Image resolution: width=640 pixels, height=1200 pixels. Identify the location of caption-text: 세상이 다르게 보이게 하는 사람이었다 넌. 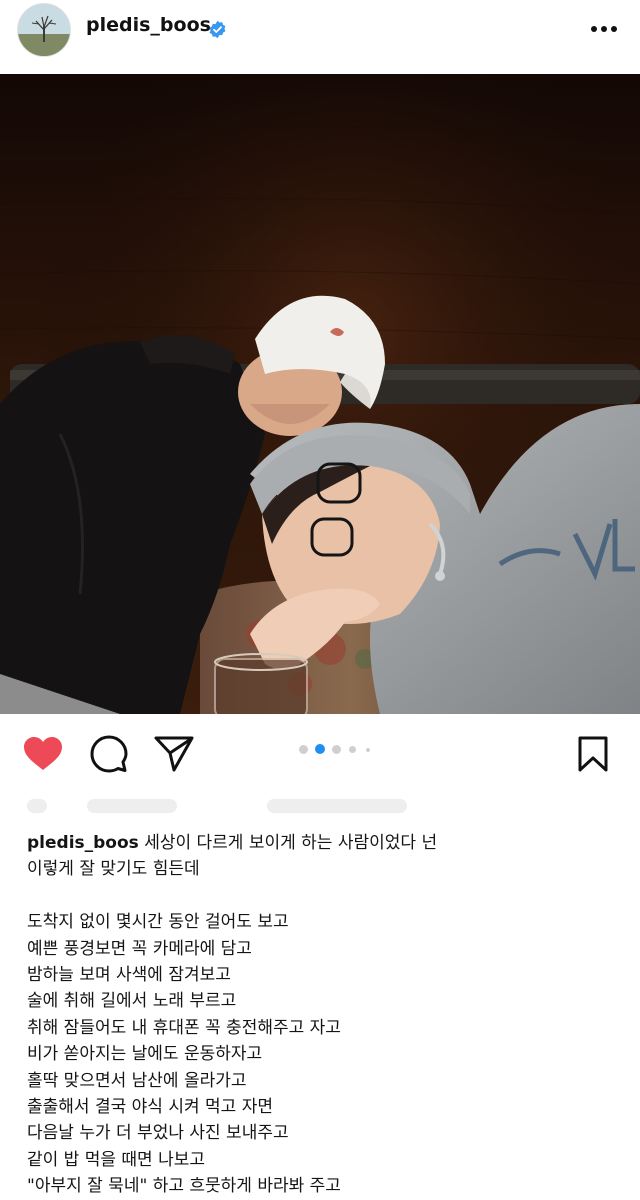
(288, 843).